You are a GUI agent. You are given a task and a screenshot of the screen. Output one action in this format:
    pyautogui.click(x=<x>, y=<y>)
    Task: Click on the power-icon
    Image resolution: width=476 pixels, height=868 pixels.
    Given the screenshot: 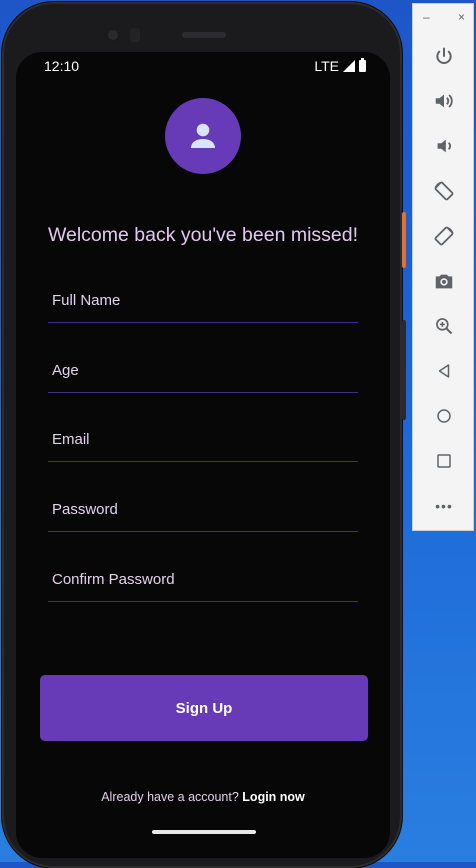 What is the action you would take?
    pyautogui.click(x=444, y=56)
    